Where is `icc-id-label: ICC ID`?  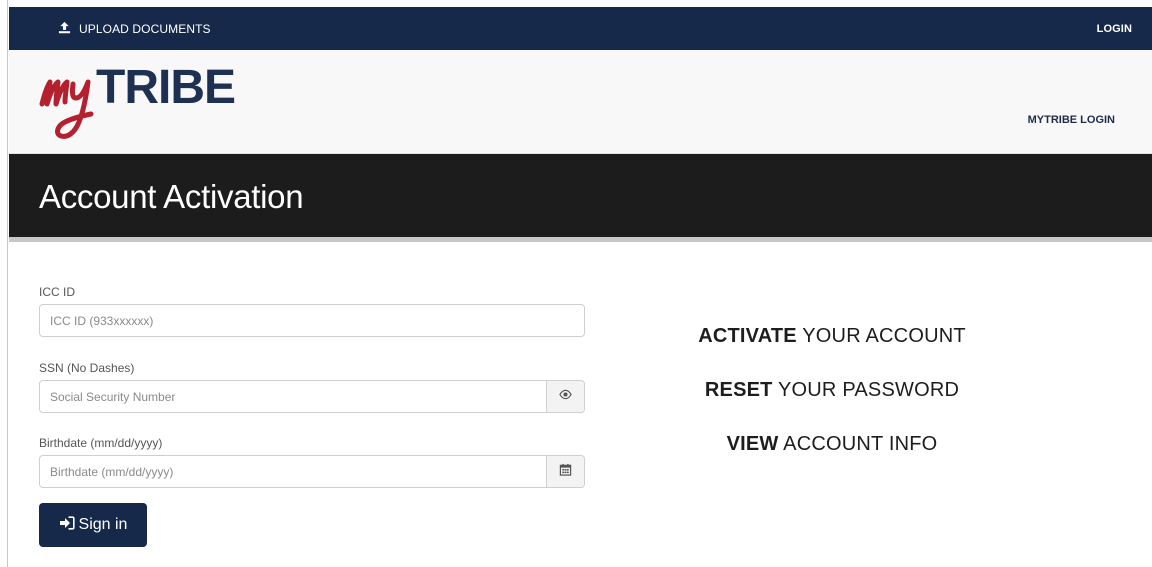
icc-id-label: ICC ID is located at coordinates (57, 292).